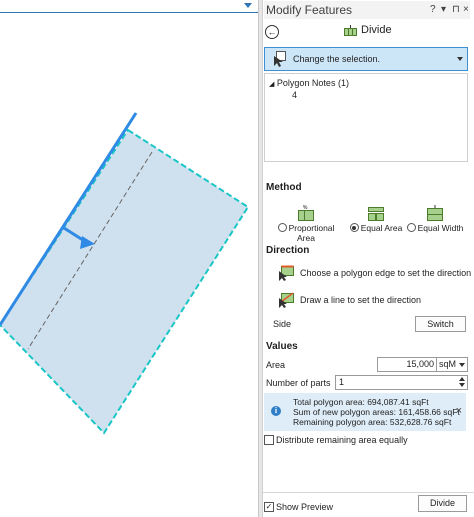  What do you see at coordinates (309, 10) in the screenshot?
I see `pane-title: Modify Features` at bounding box center [309, 10].